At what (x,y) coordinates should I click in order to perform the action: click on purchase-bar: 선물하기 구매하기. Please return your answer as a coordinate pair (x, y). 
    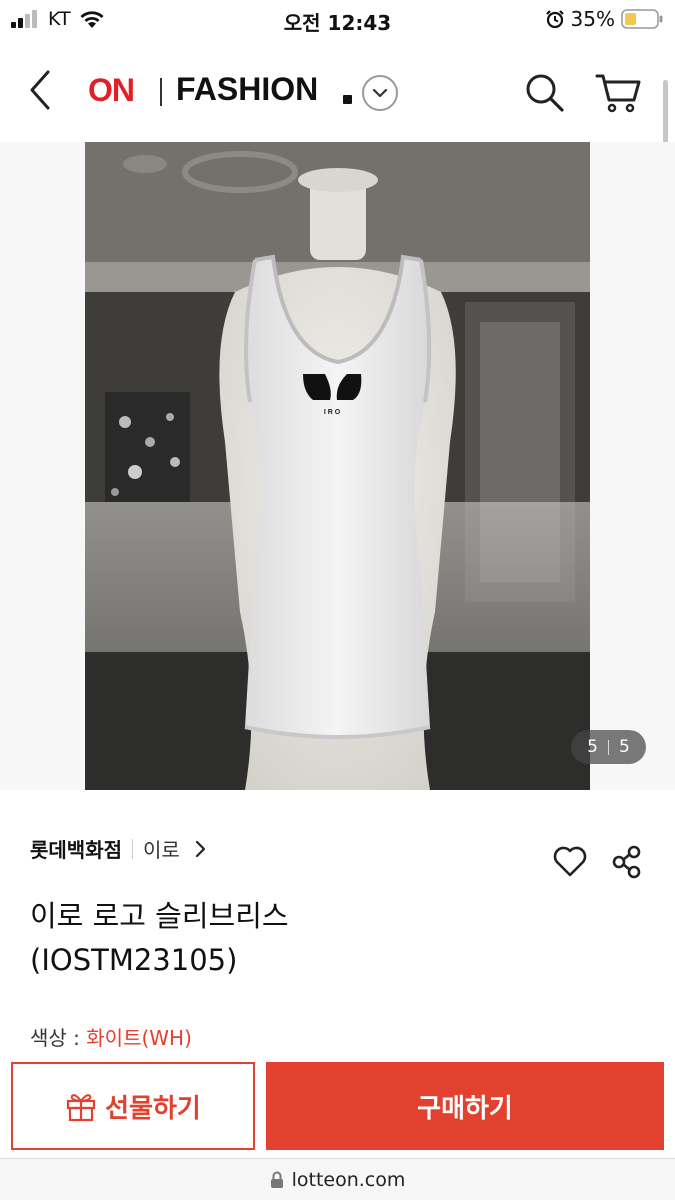
    Looking at the image, I should click on (337, 1107).